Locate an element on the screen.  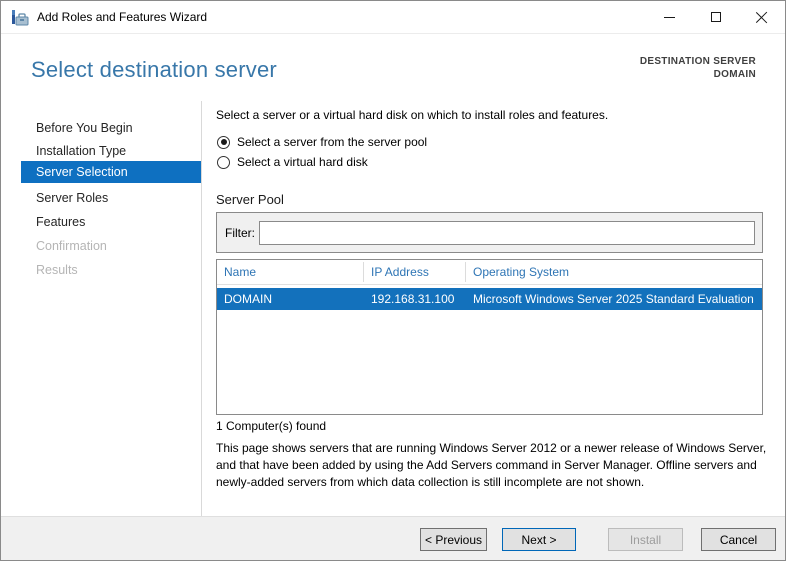
title-bar: Add Roles and Features Wizard is located at coordinates (393, 17).